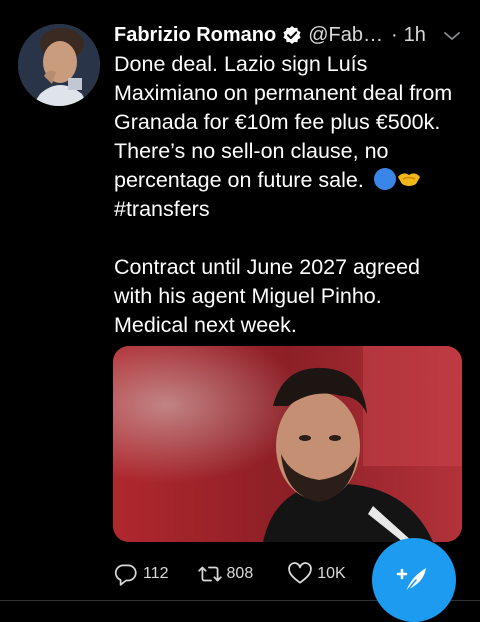 This screenshot has height=622, width=480. I want to click on tweet-text-line: Contract until June 2027 agreed, so click(267, 267).